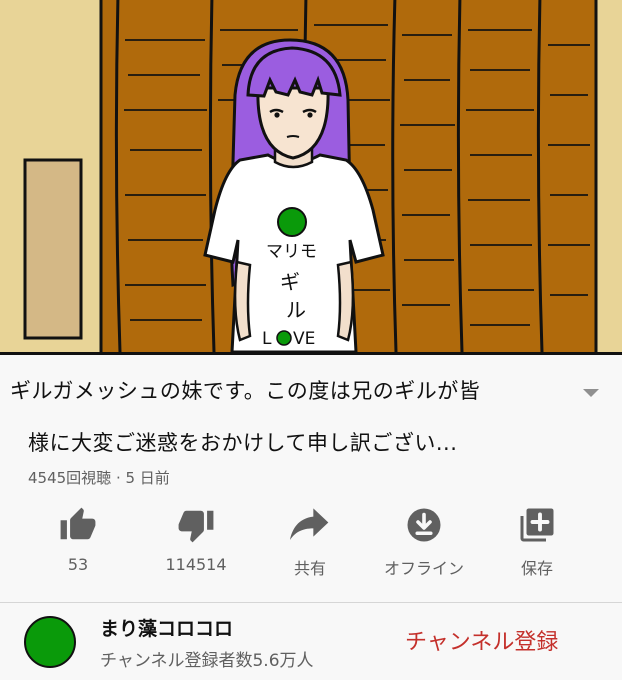  I want to click on shirt-text-marimo: マリモ, so click(291, 252).